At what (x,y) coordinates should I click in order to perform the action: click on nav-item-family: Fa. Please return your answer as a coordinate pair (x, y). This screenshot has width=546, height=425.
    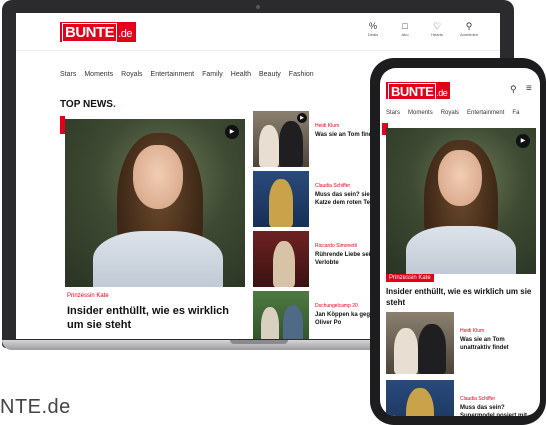
    Looking at the image, I should click on (515, 113).